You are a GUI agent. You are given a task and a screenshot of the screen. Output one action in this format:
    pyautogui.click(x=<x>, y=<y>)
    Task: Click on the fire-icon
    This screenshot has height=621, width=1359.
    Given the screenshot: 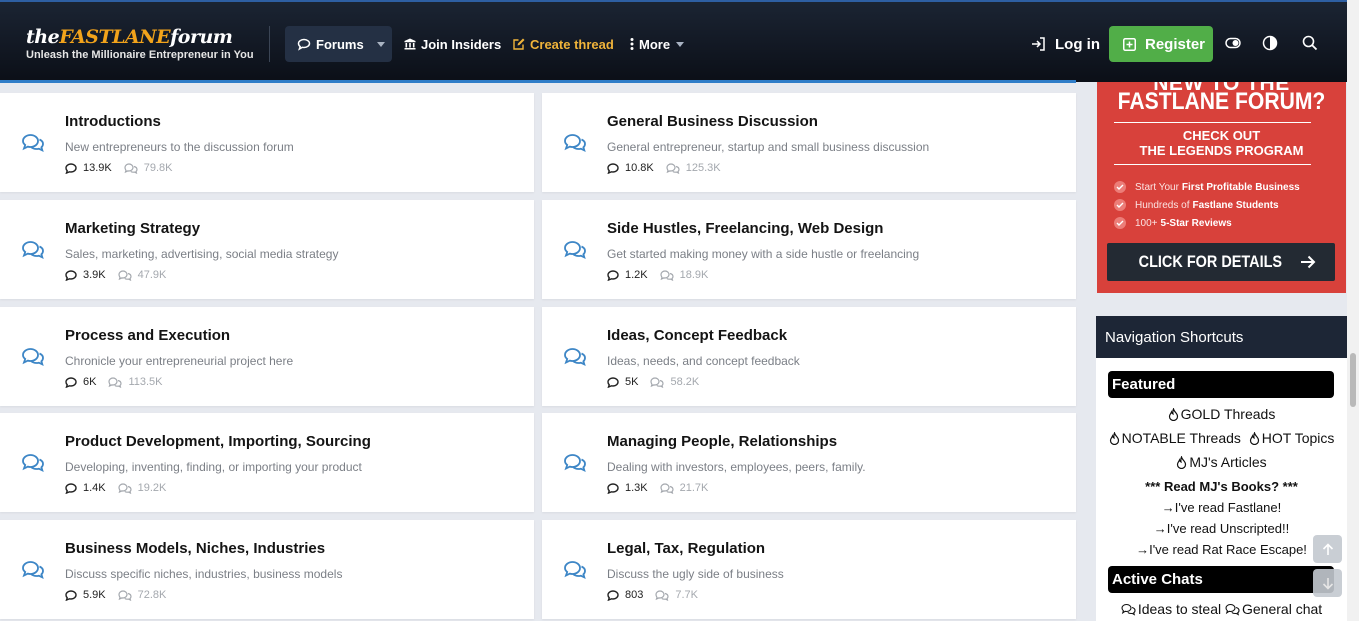 What is the action you would take?
    pyautogui.click(x=1114, y=438)
    